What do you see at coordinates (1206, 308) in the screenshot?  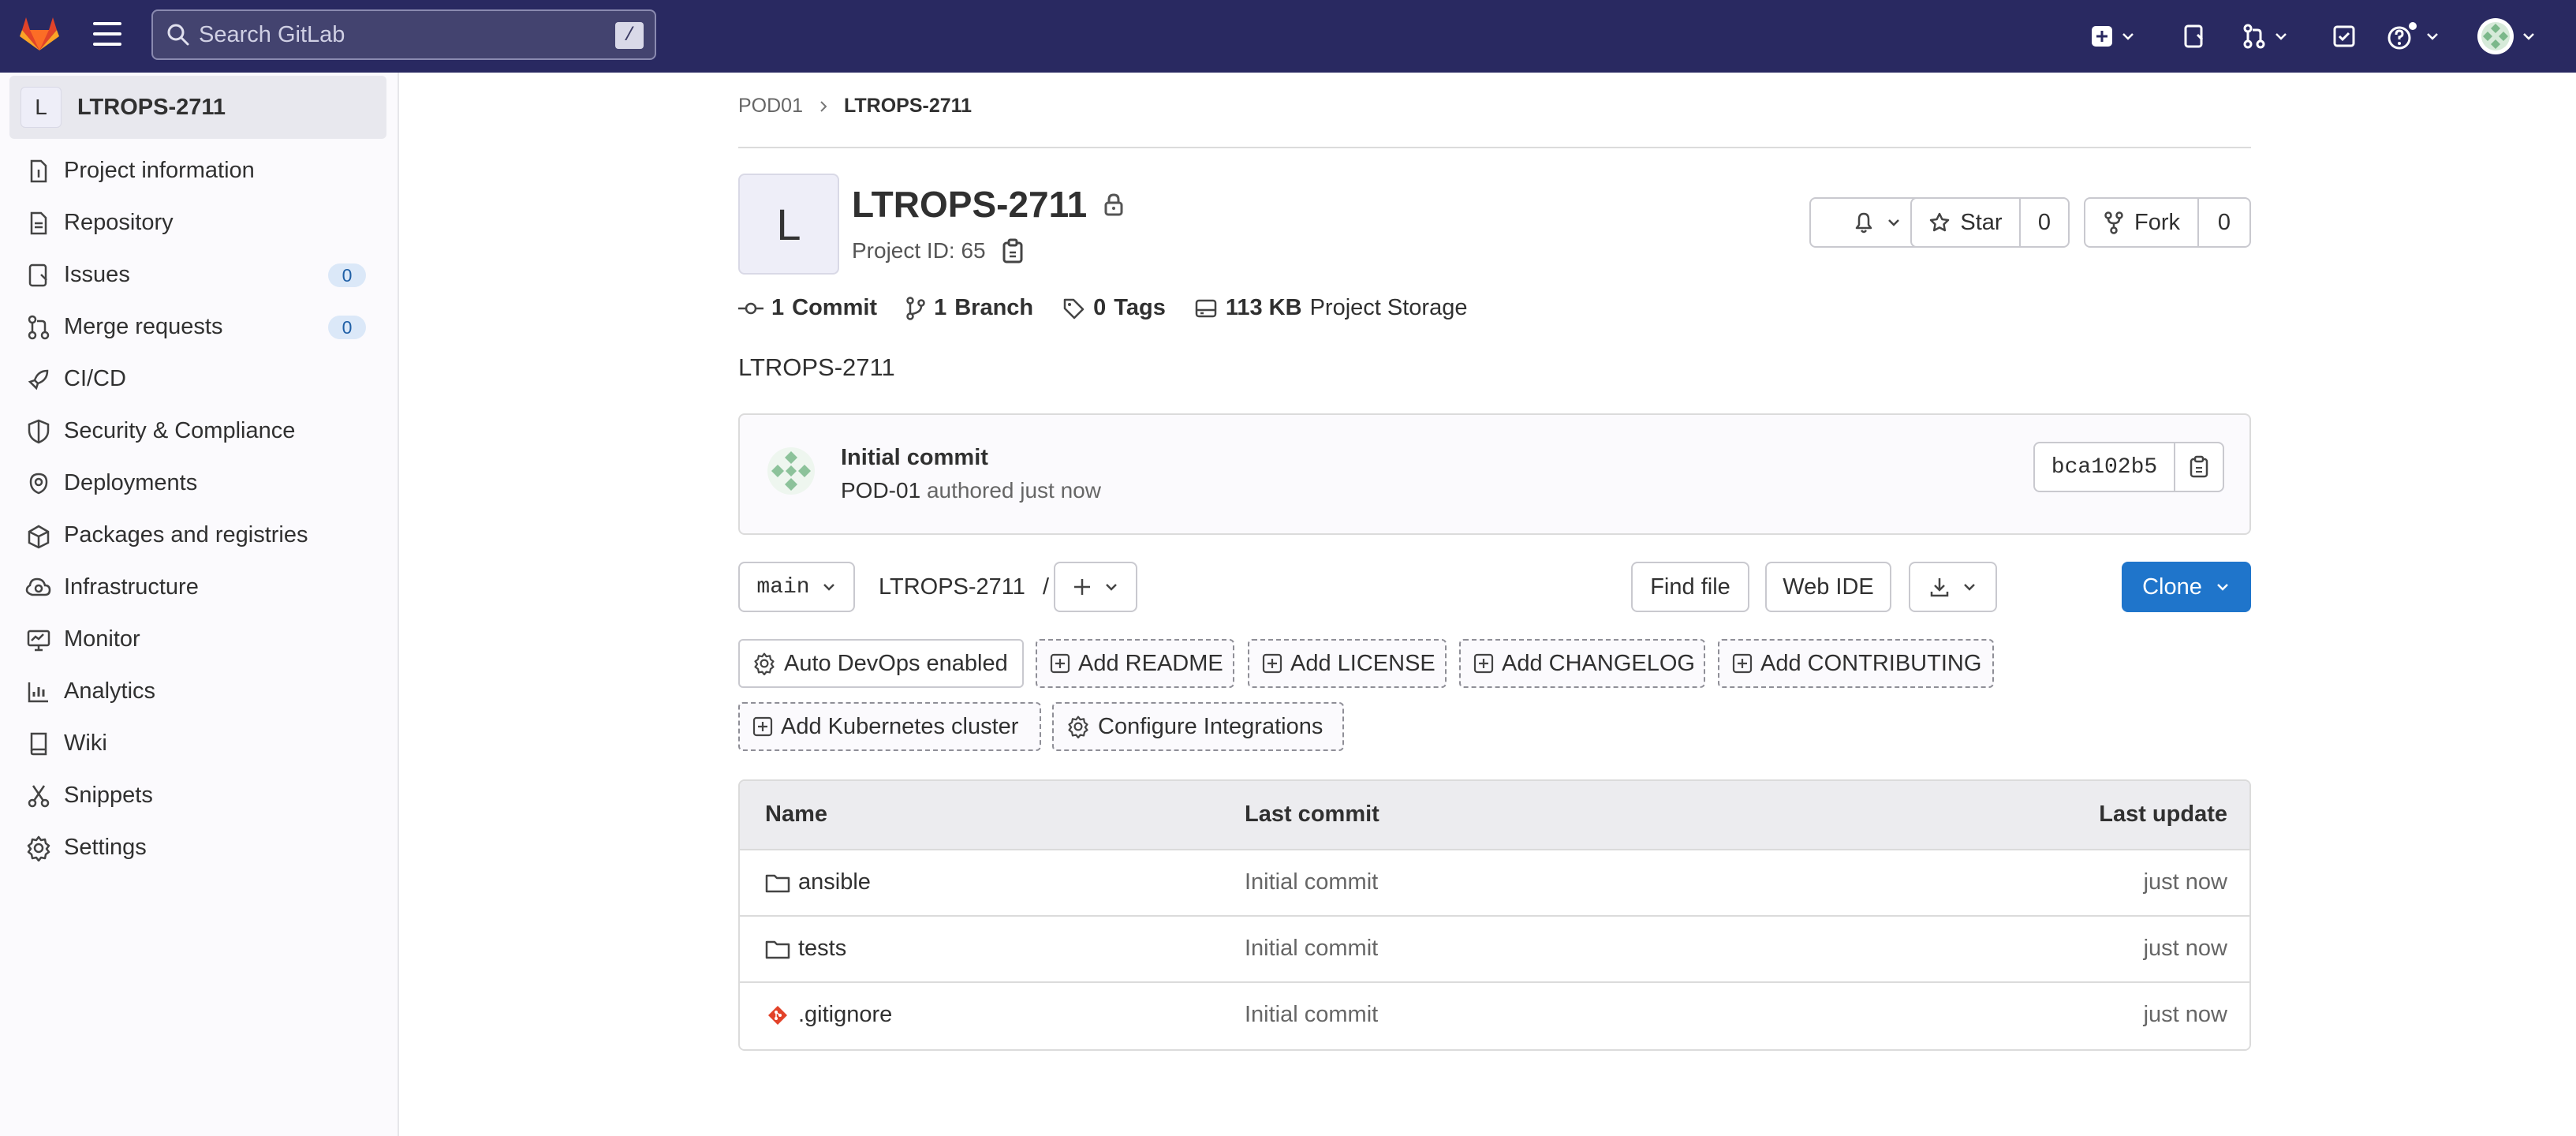 I see `storage-icon` at bounding box center [1206, 308].